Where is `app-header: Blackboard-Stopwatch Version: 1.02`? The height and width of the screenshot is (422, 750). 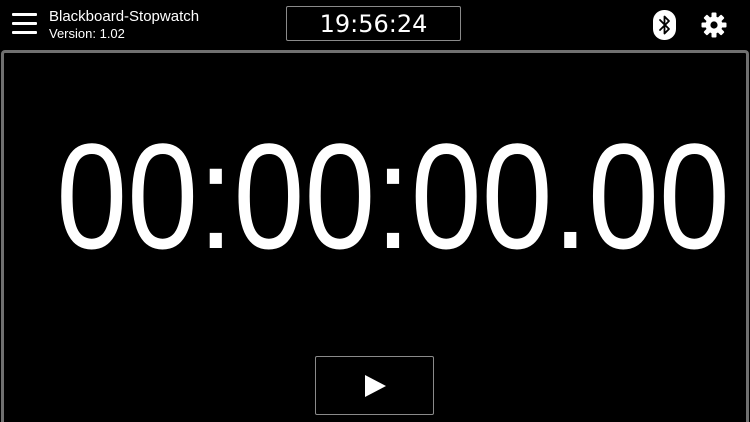
app-header: Blackboard-Stopwatch Version: 1.02 is located at coordinates (124, 25).